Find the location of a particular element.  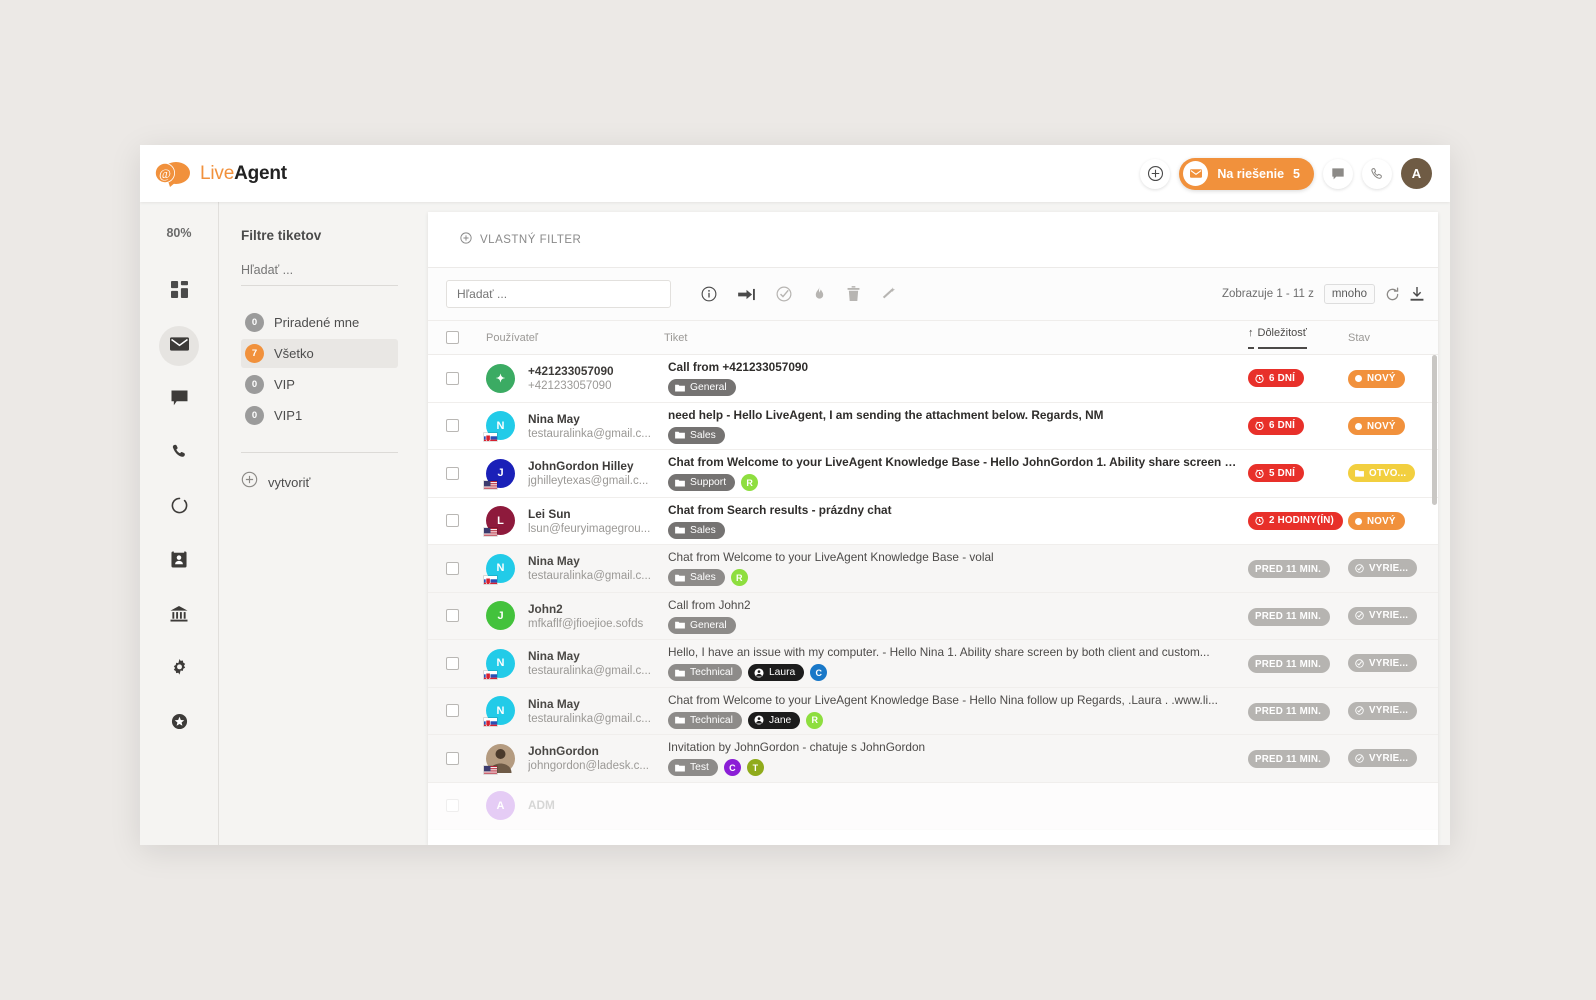

filter-item-all: 7 Všetko is located at coordinates (319, 353).